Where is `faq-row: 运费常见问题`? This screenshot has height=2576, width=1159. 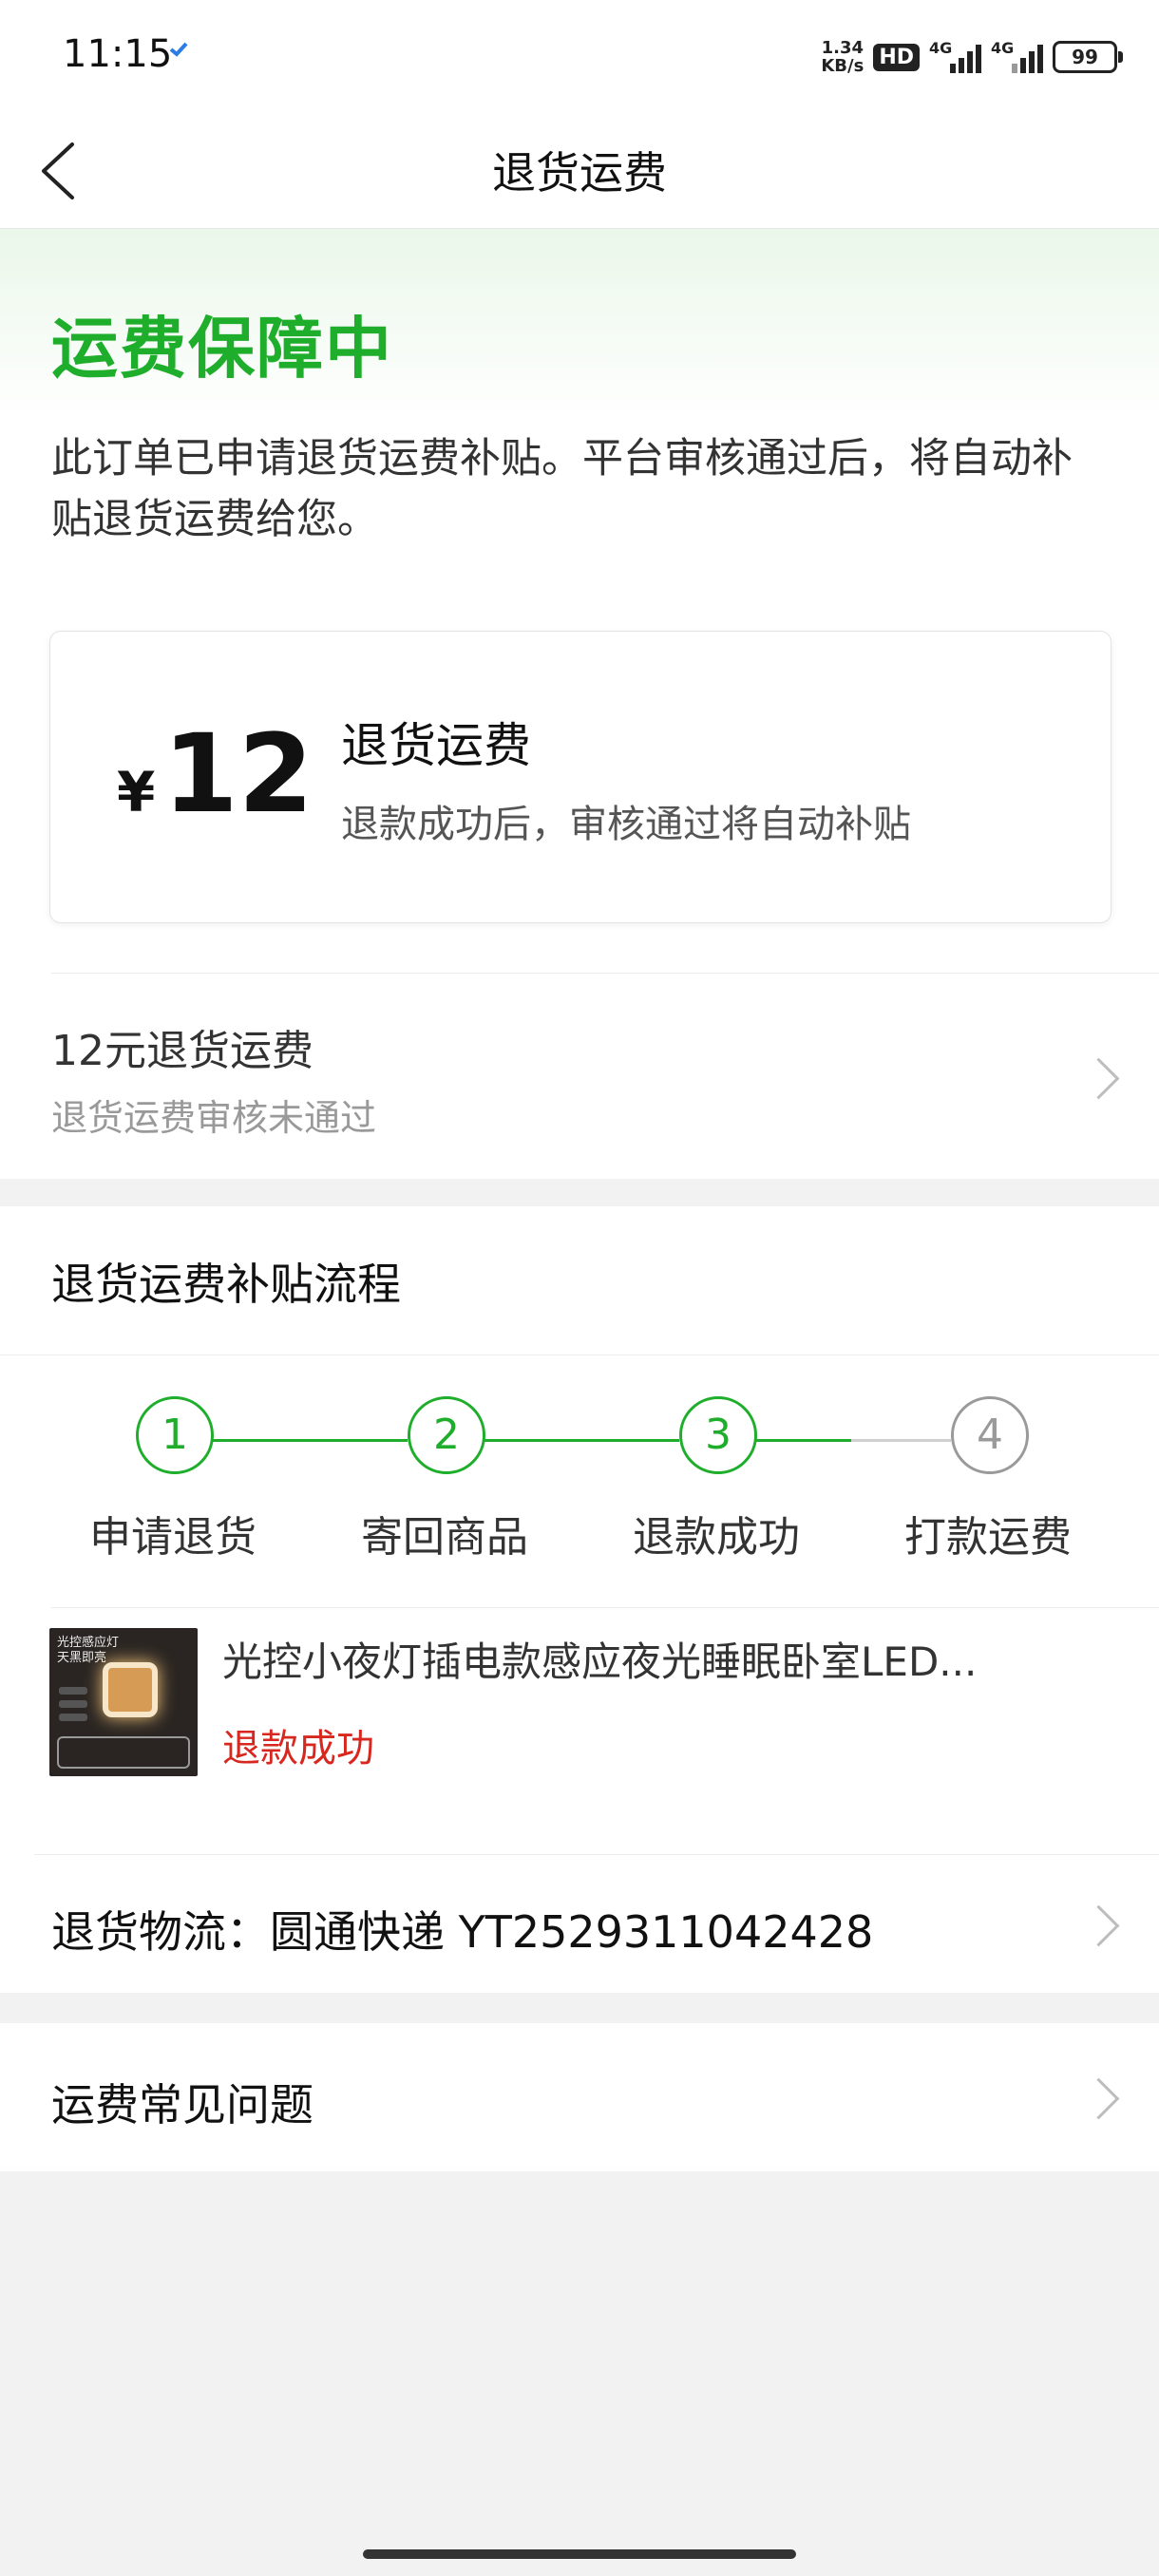 faq-row: 运费常见问题 is located at coordinates (579, 2097).